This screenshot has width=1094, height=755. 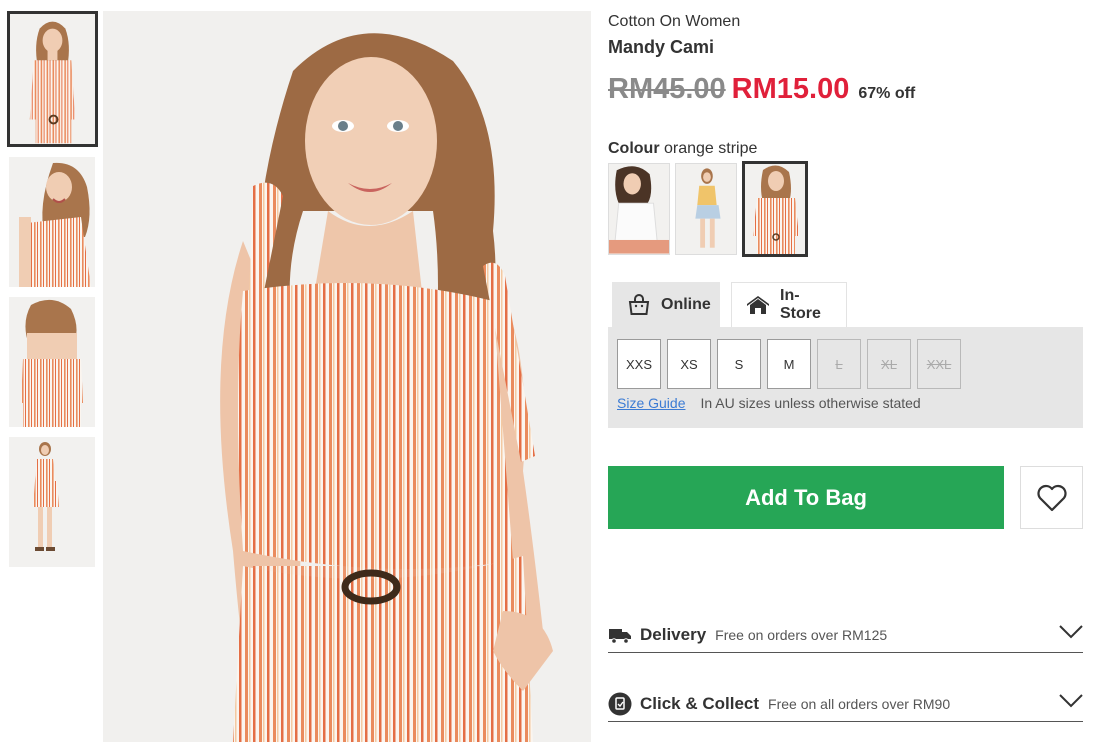 What do you see at coordinates (634, 148) in the screenshot?
I see `colour-heading: Colour` at bounding box center [634, 148].